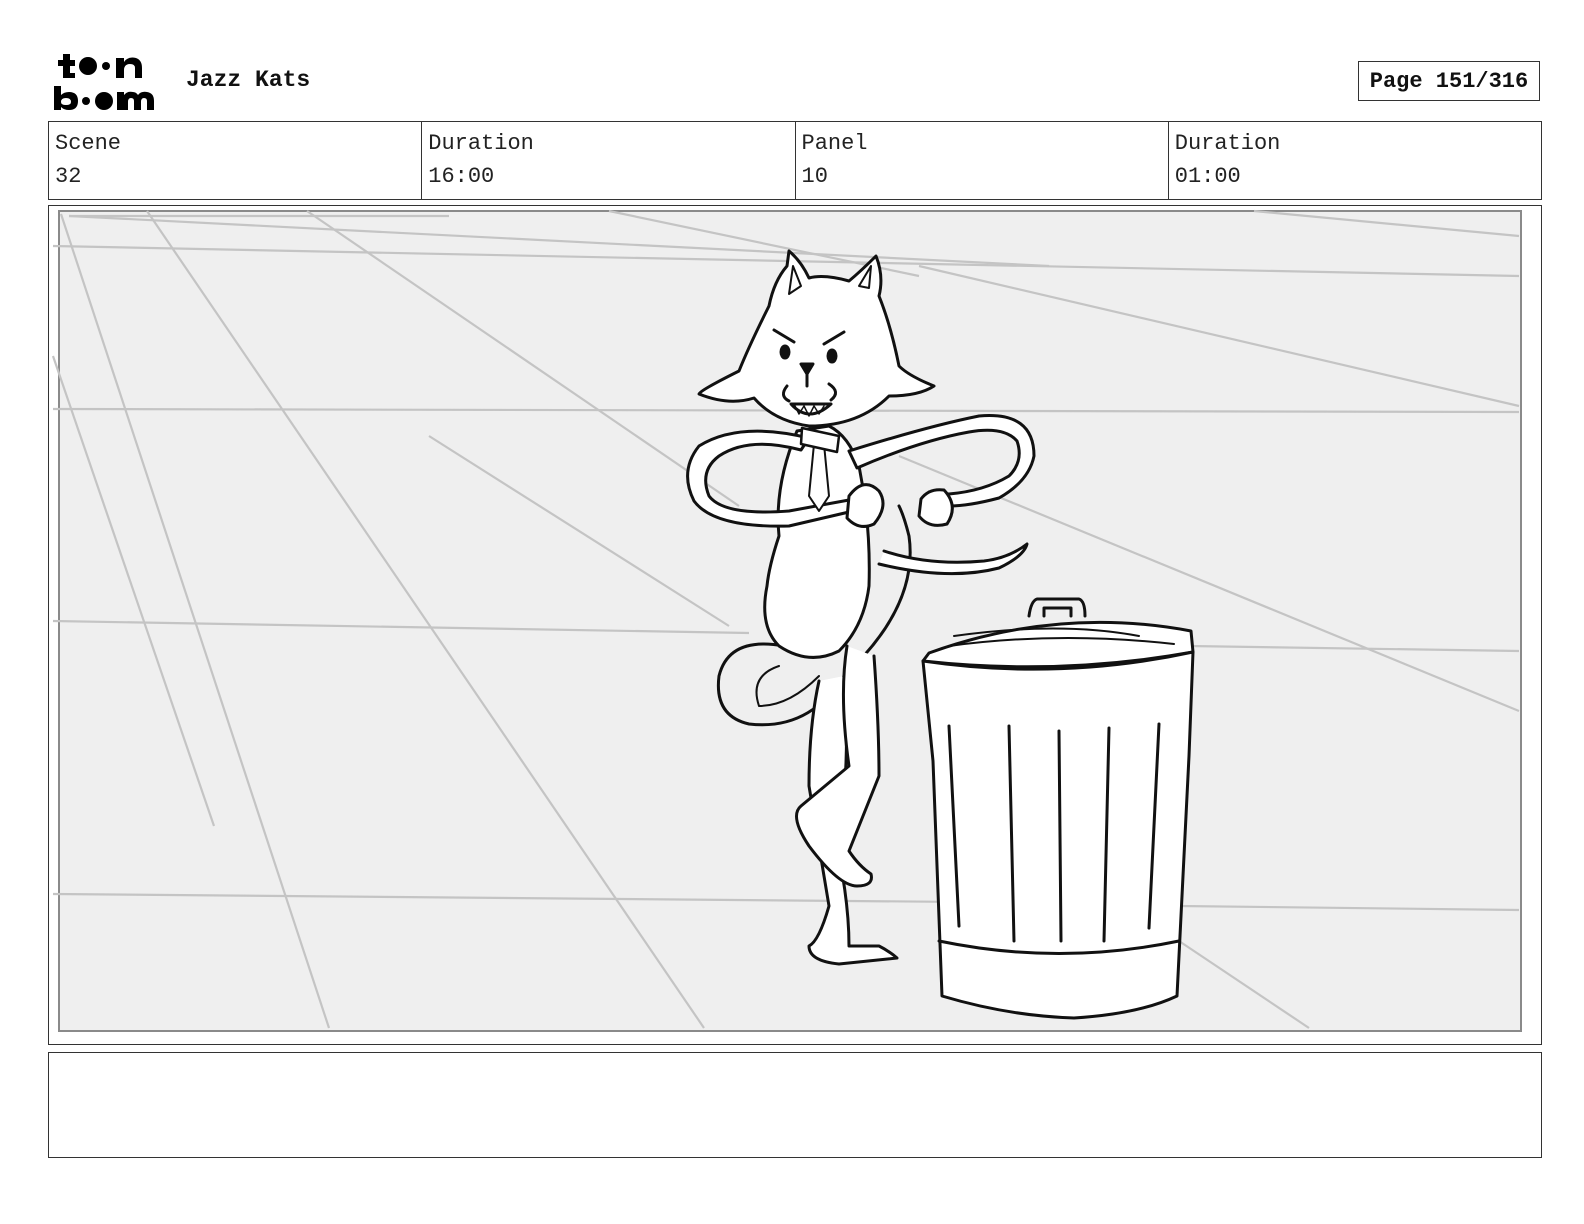 The height and width of the screenshot is (1224, 1584). Describe the element at coordinates (235, 160) in the screenshot. I see `scene-cell: Scene 32` at that location.